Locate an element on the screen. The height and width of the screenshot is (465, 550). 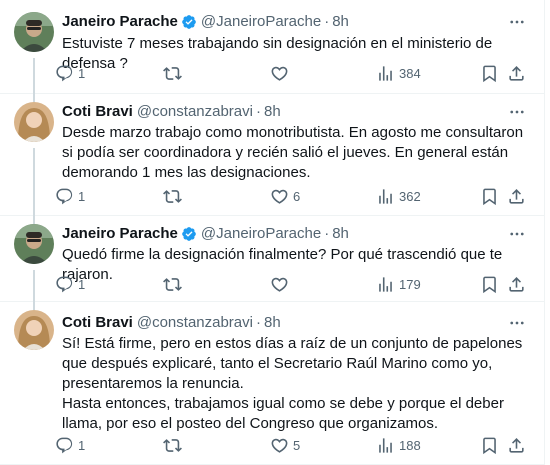
like-count: 5 is located at coordinates (297, 445).